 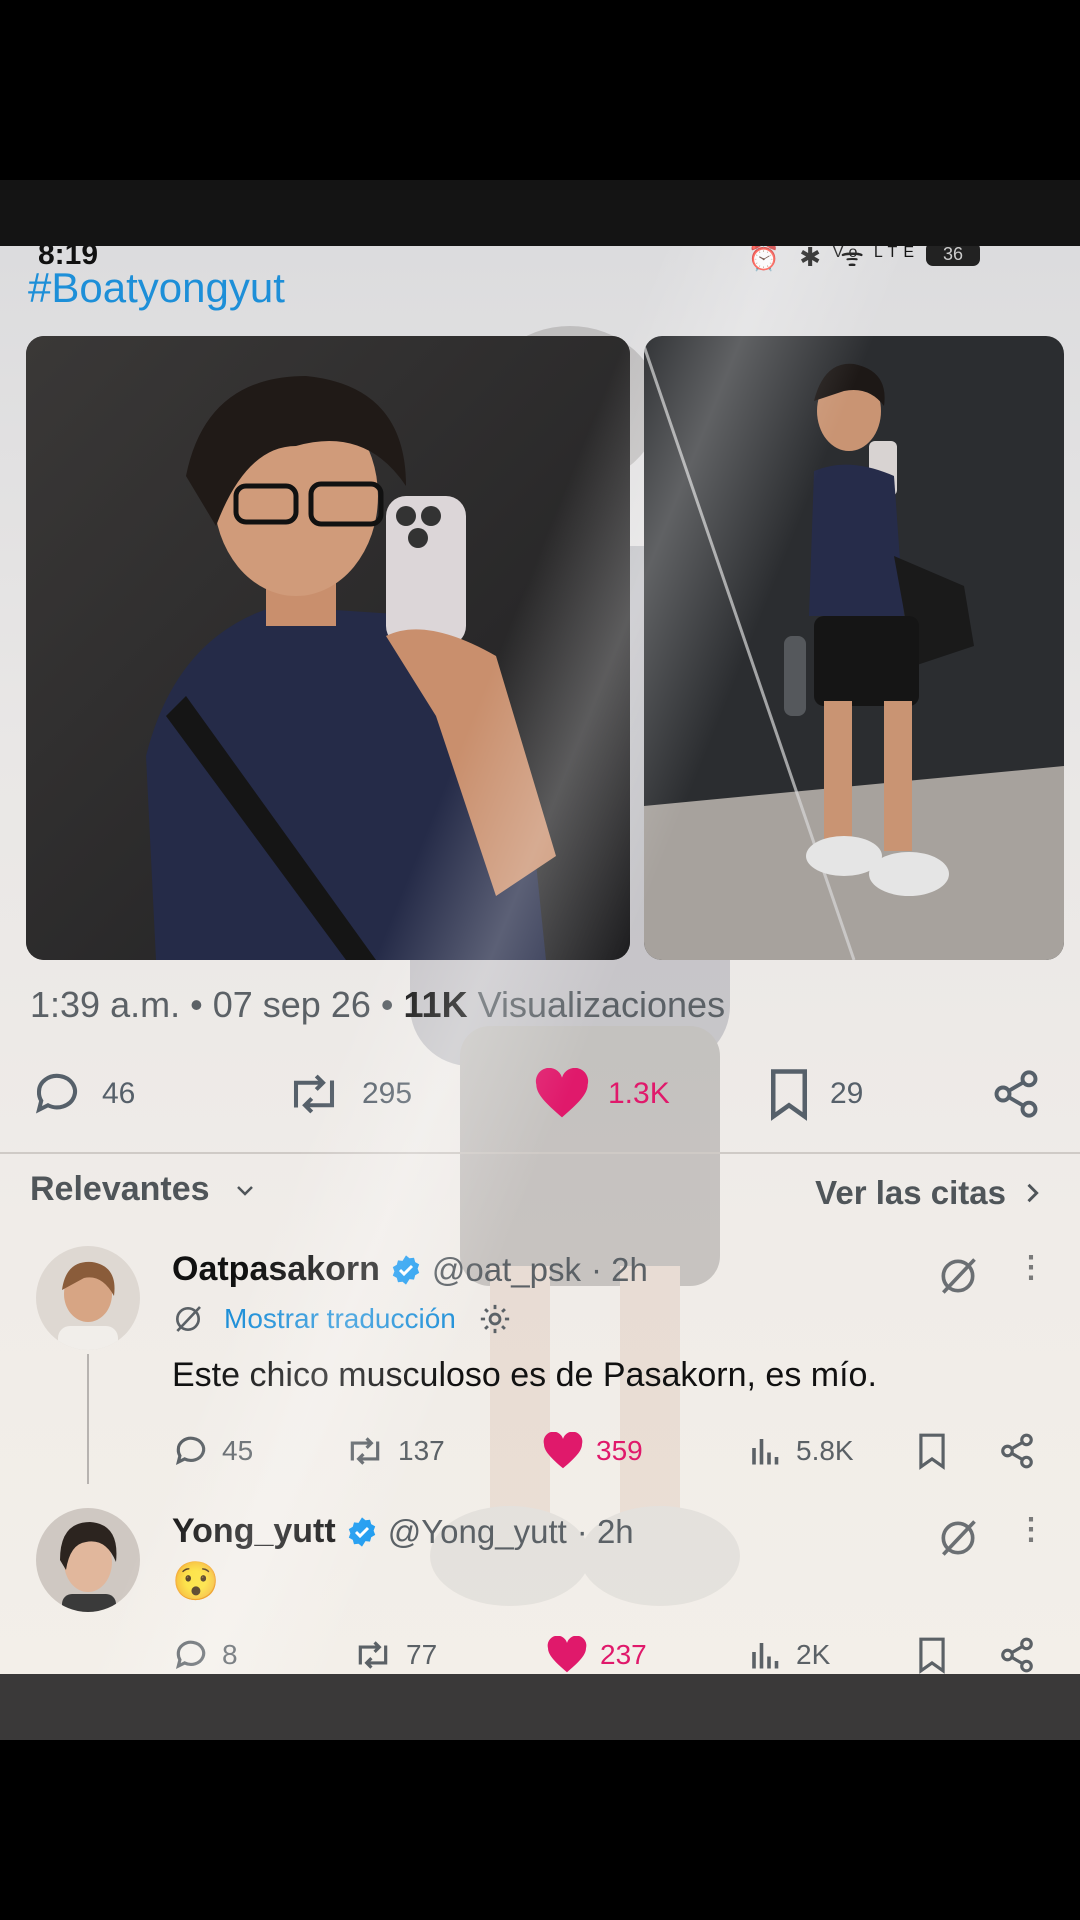 What do you see at coordinates (596, 1652) in the screenshot?
I see `reply-like-button: 237` at bounding box center [596, 1652].